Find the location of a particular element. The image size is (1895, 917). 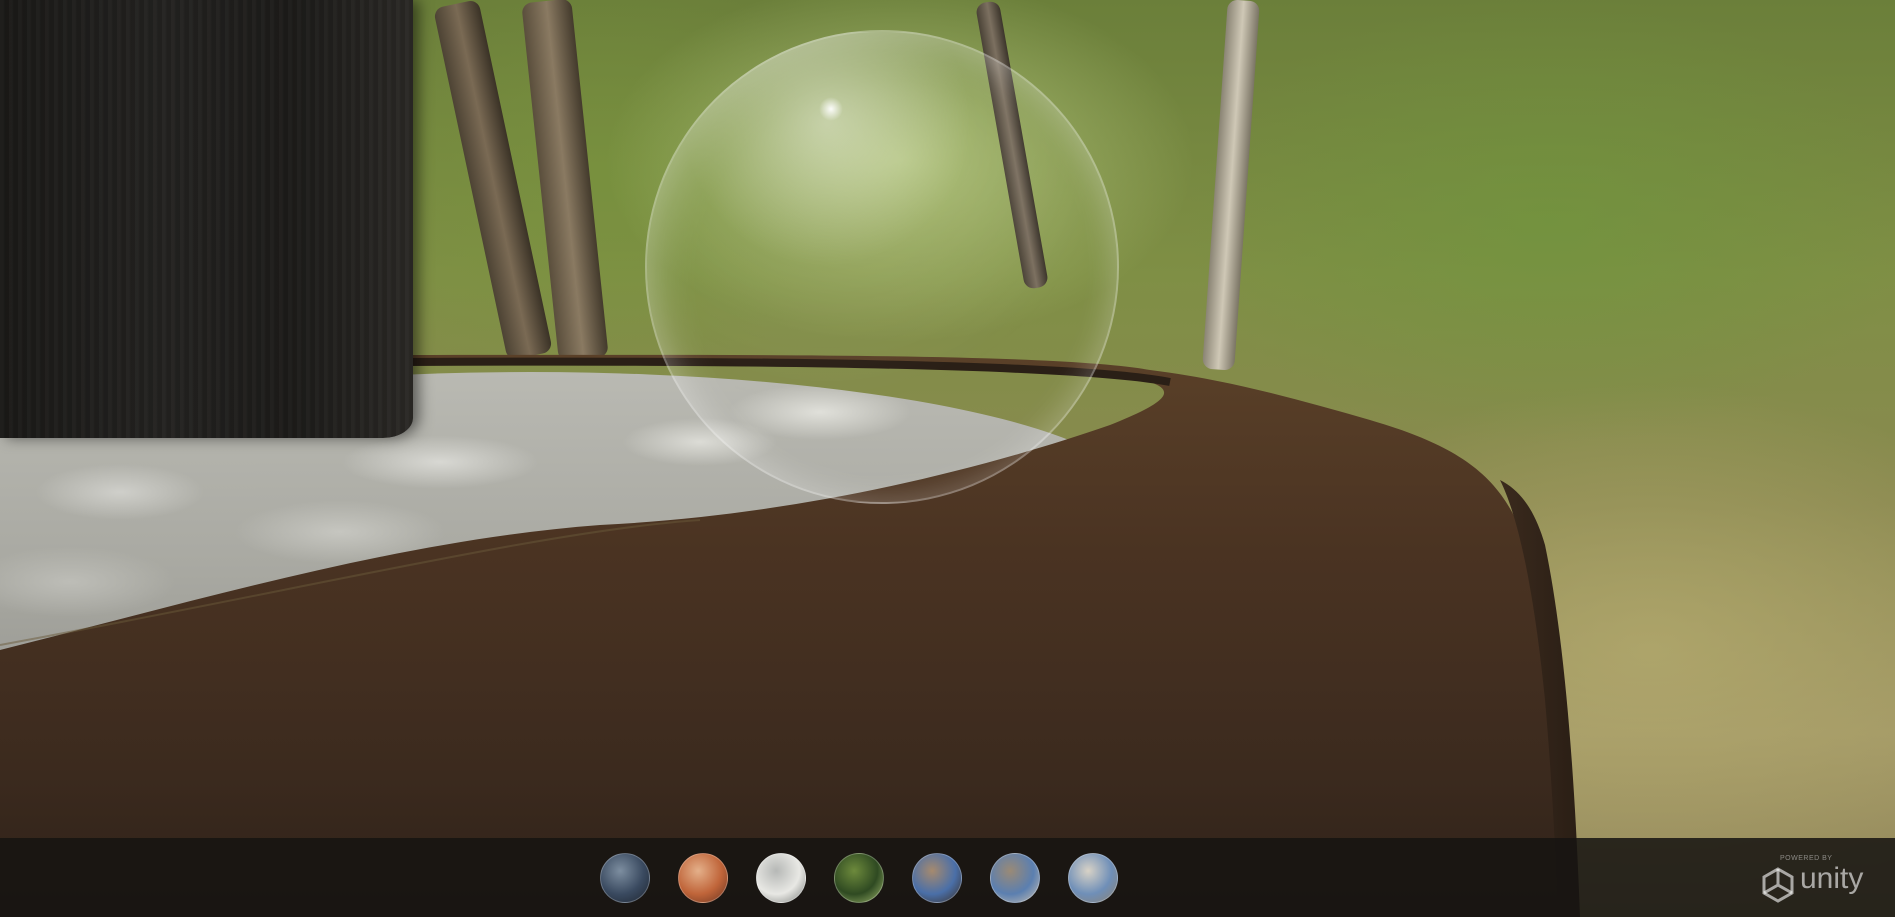

curtain is located at coordinates (206, 219).